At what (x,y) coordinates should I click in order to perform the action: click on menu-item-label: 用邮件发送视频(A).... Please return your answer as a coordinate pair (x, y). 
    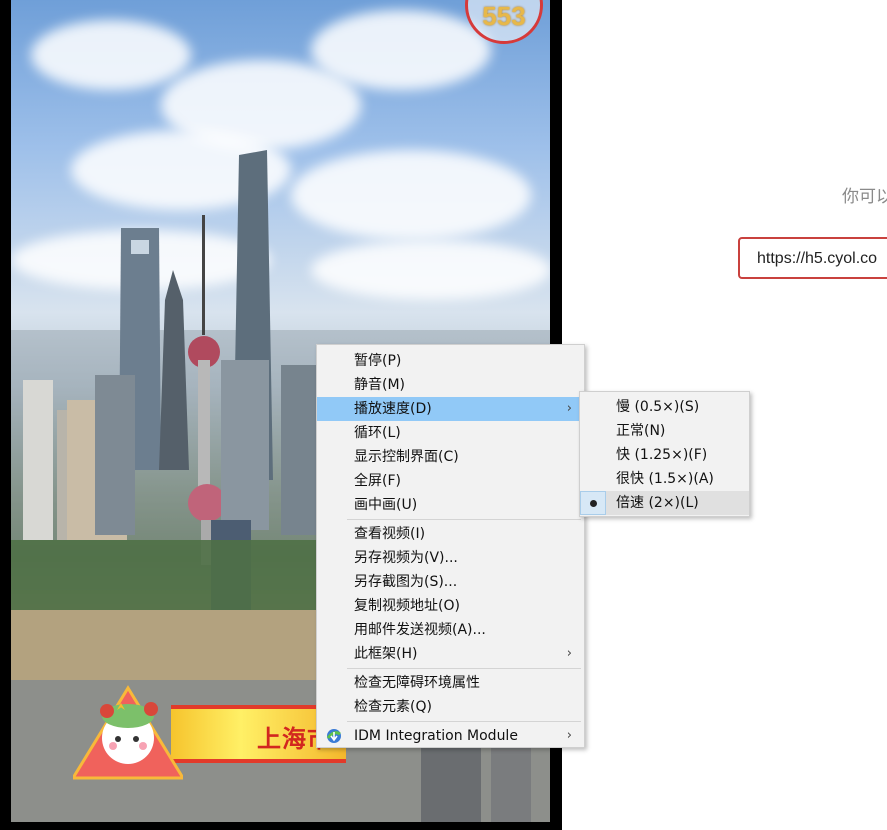
    Looking at the image, I should click on (420, 630).